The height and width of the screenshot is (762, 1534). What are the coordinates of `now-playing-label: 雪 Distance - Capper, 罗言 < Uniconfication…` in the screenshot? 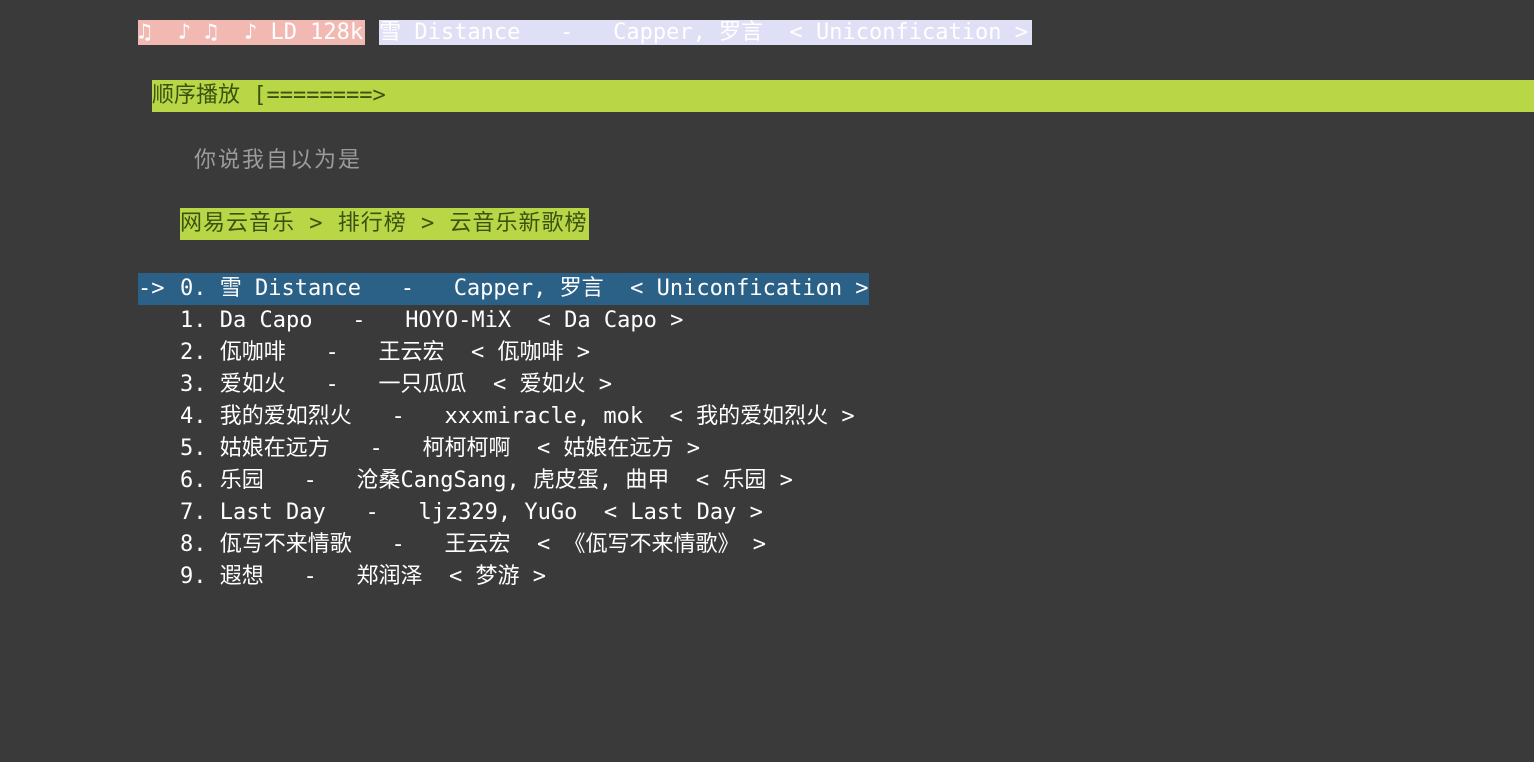 It's located at (705, 32).